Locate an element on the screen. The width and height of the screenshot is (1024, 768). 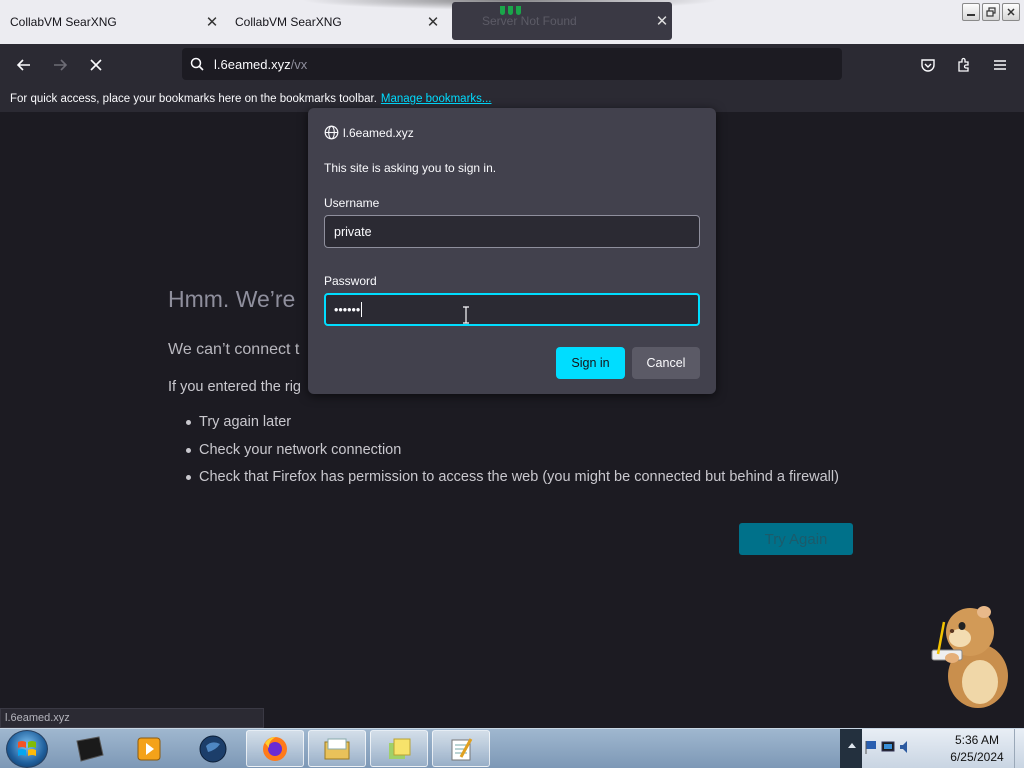
restore-button is located at coordinates (991, 12).